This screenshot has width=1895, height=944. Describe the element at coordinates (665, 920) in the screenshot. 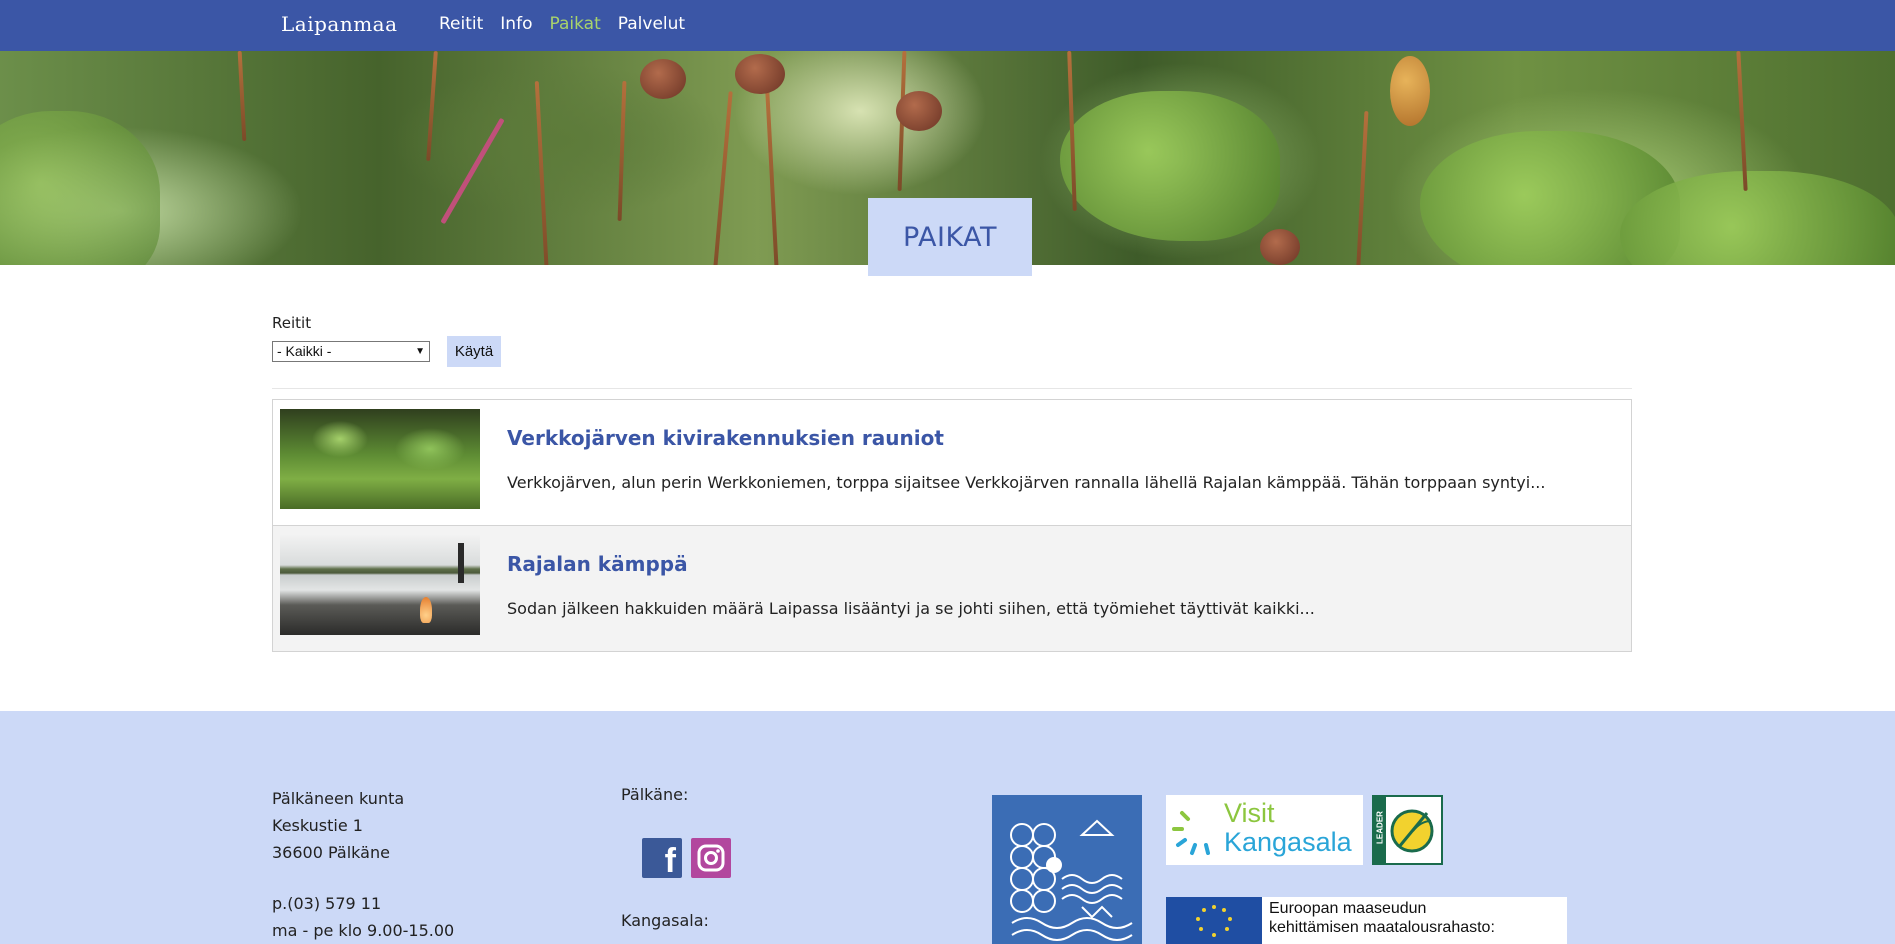

I see `kangasala-social-label: Kangasala:` at that location.